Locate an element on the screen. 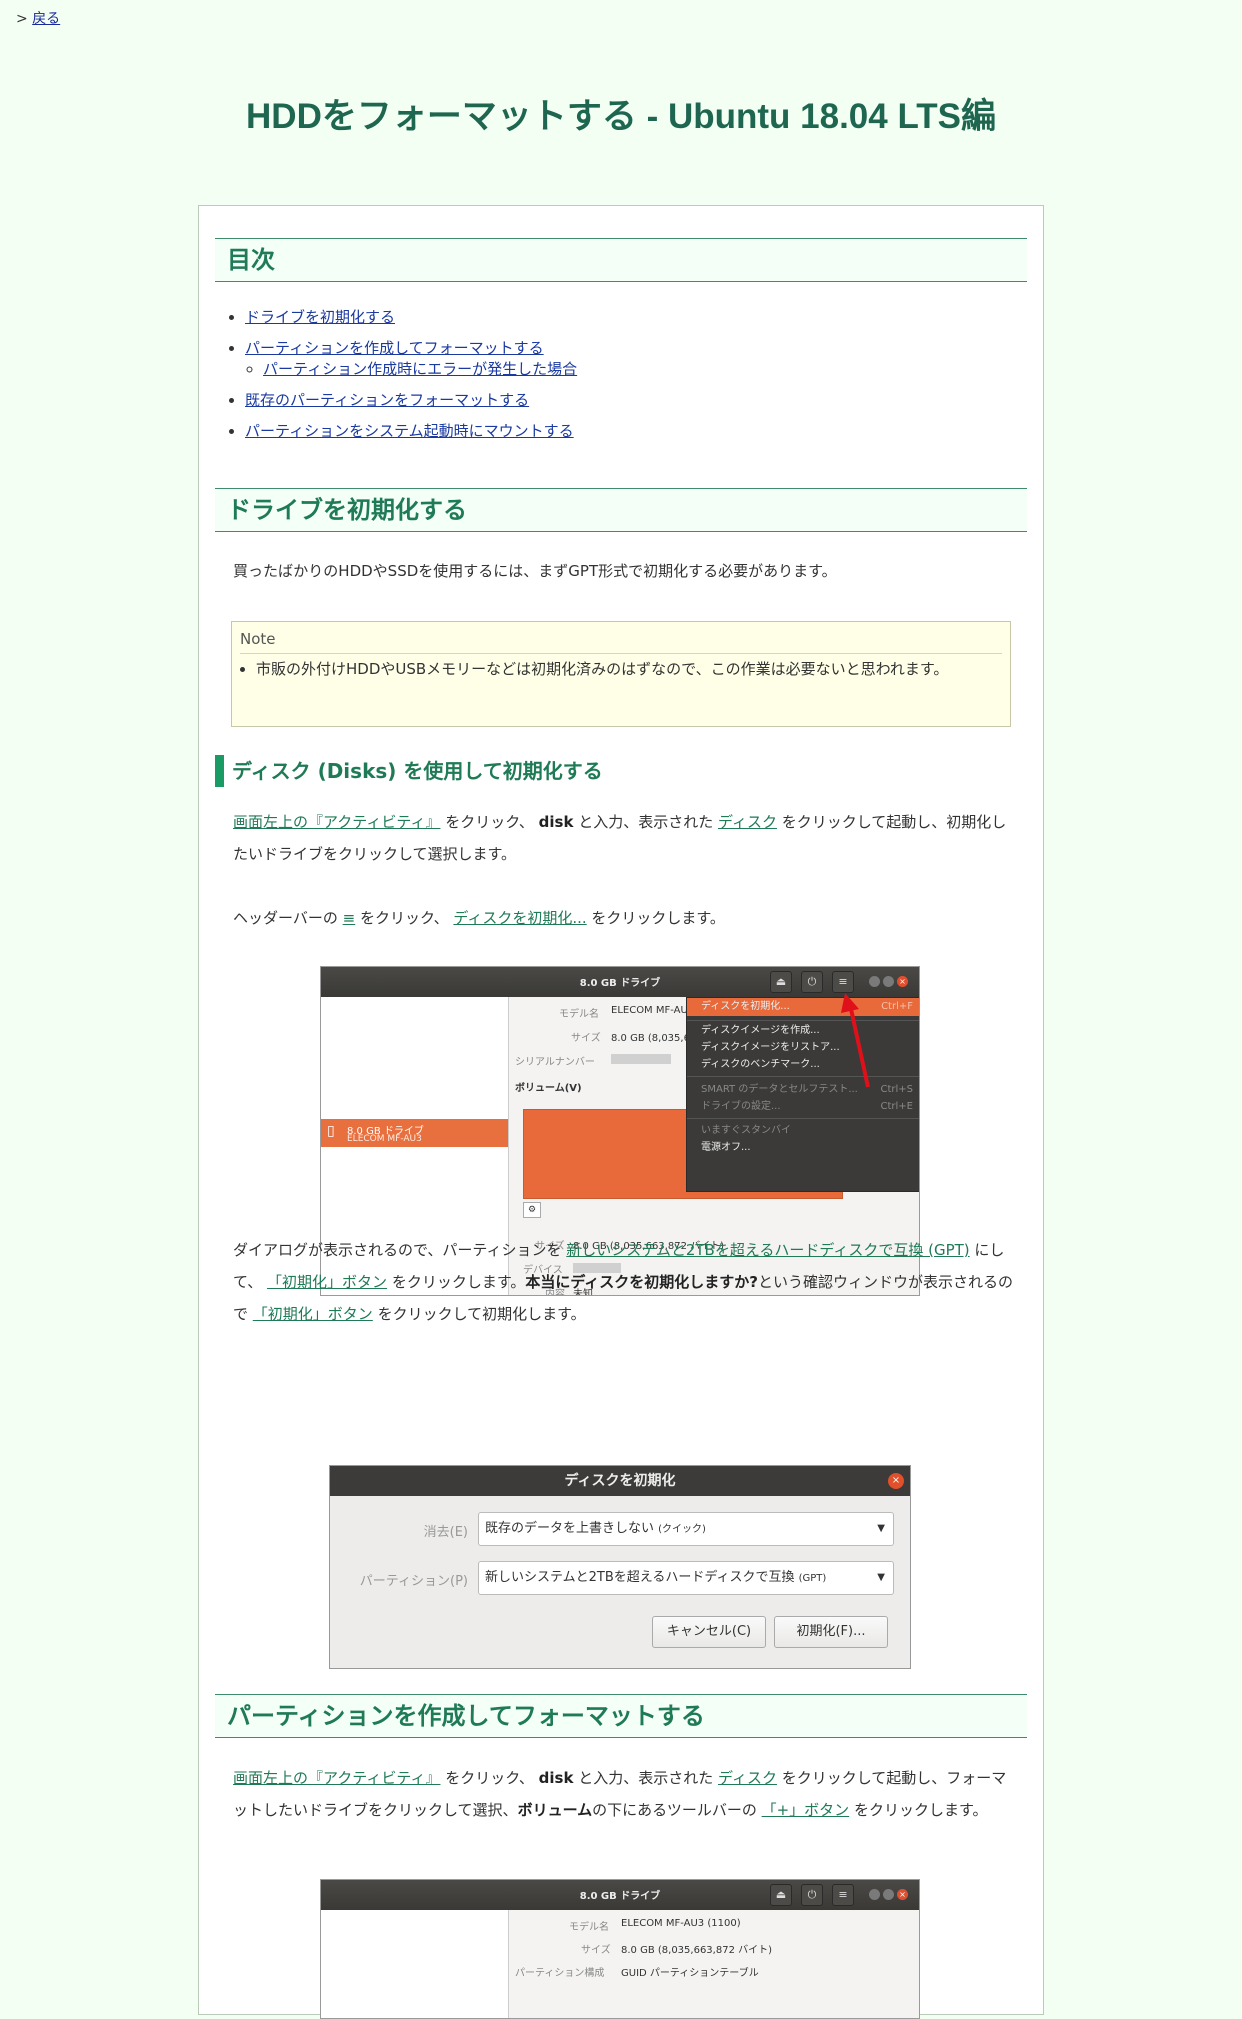 The image size is (1242, 2019). hamburger-link: ≡ is located at coordinates (349, 918).